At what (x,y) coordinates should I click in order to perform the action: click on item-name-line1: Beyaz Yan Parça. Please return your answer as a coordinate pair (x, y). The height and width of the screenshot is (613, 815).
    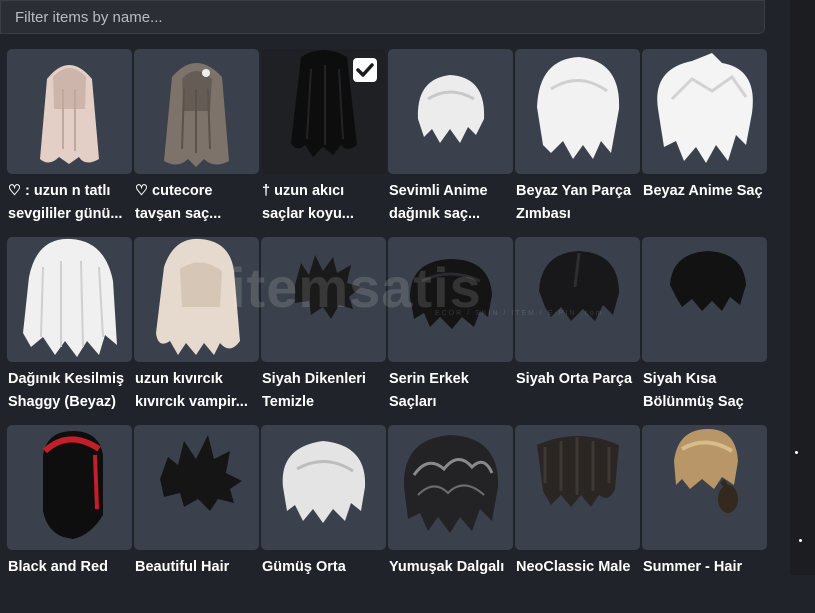
    Looking at the image, I should click on (574, 191).